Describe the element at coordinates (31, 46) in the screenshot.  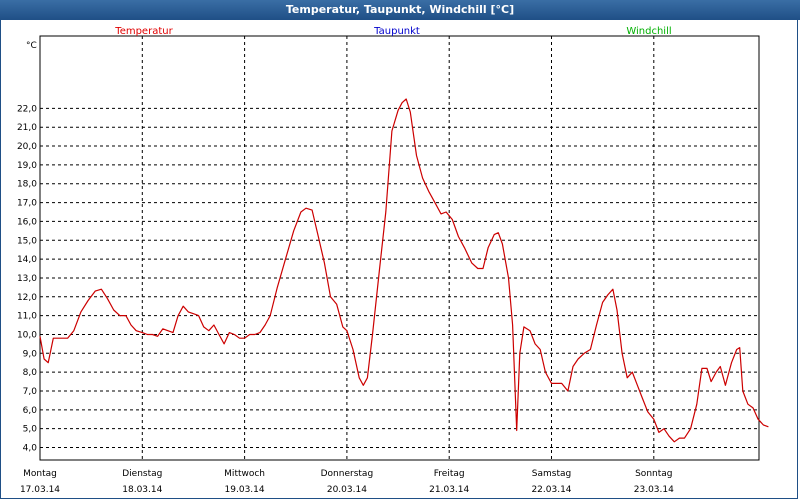
I see `y-axis-unit-label: °C` at that location.